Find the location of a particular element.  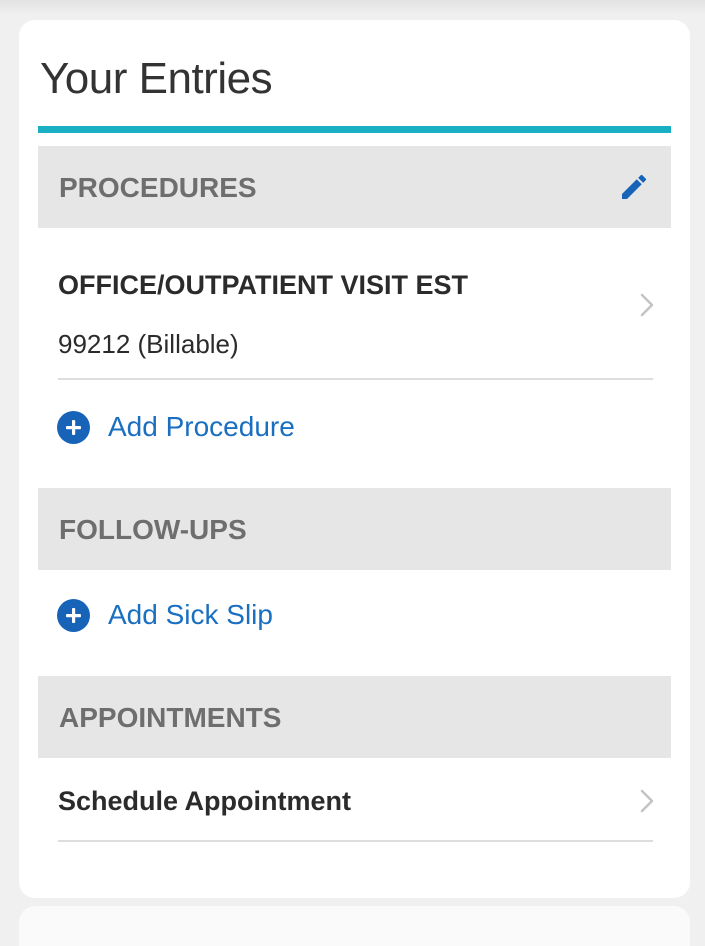

edit-procedures-button is located at coordinates (634, 187).